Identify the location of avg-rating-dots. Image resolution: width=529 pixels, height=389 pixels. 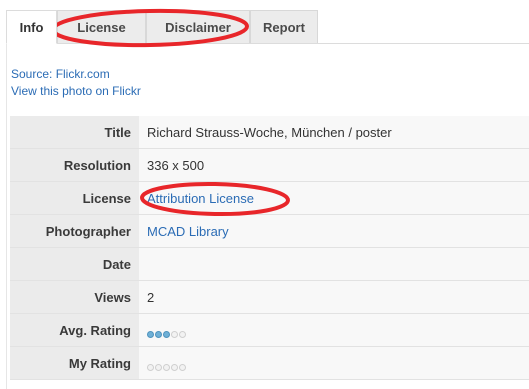
(167, 332).